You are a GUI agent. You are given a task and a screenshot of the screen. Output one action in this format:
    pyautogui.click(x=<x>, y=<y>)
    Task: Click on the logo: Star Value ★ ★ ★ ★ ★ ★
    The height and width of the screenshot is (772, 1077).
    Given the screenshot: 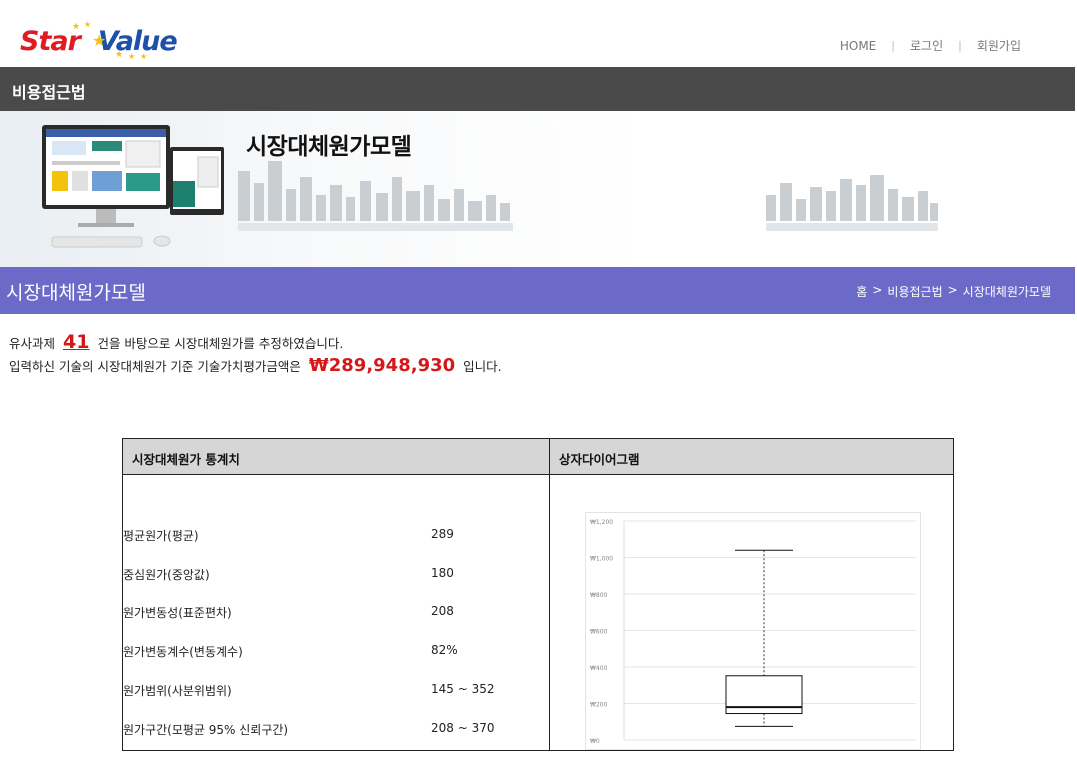 What is the action you would take?
    pyautogui.click(x=107, y=42)
    